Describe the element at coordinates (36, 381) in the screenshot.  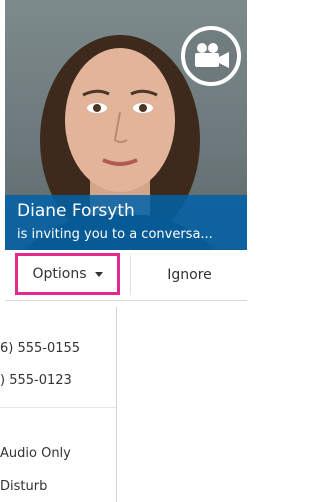
I see `menu-item-phone-2: ) 555-0123` at that location.